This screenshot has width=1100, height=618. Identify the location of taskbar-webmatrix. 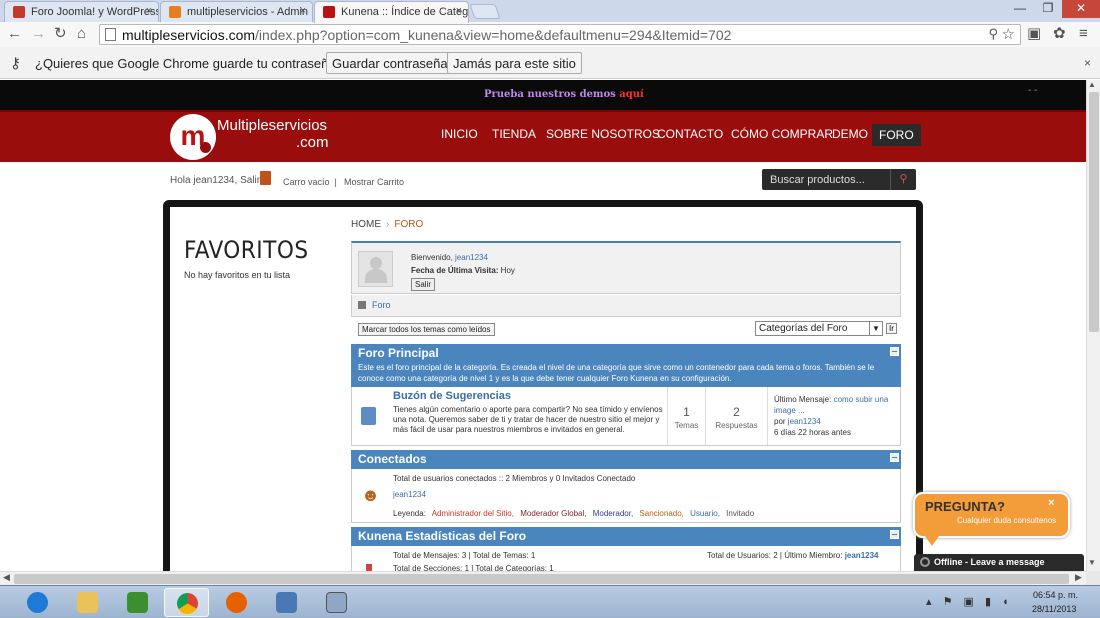
(137, 602).